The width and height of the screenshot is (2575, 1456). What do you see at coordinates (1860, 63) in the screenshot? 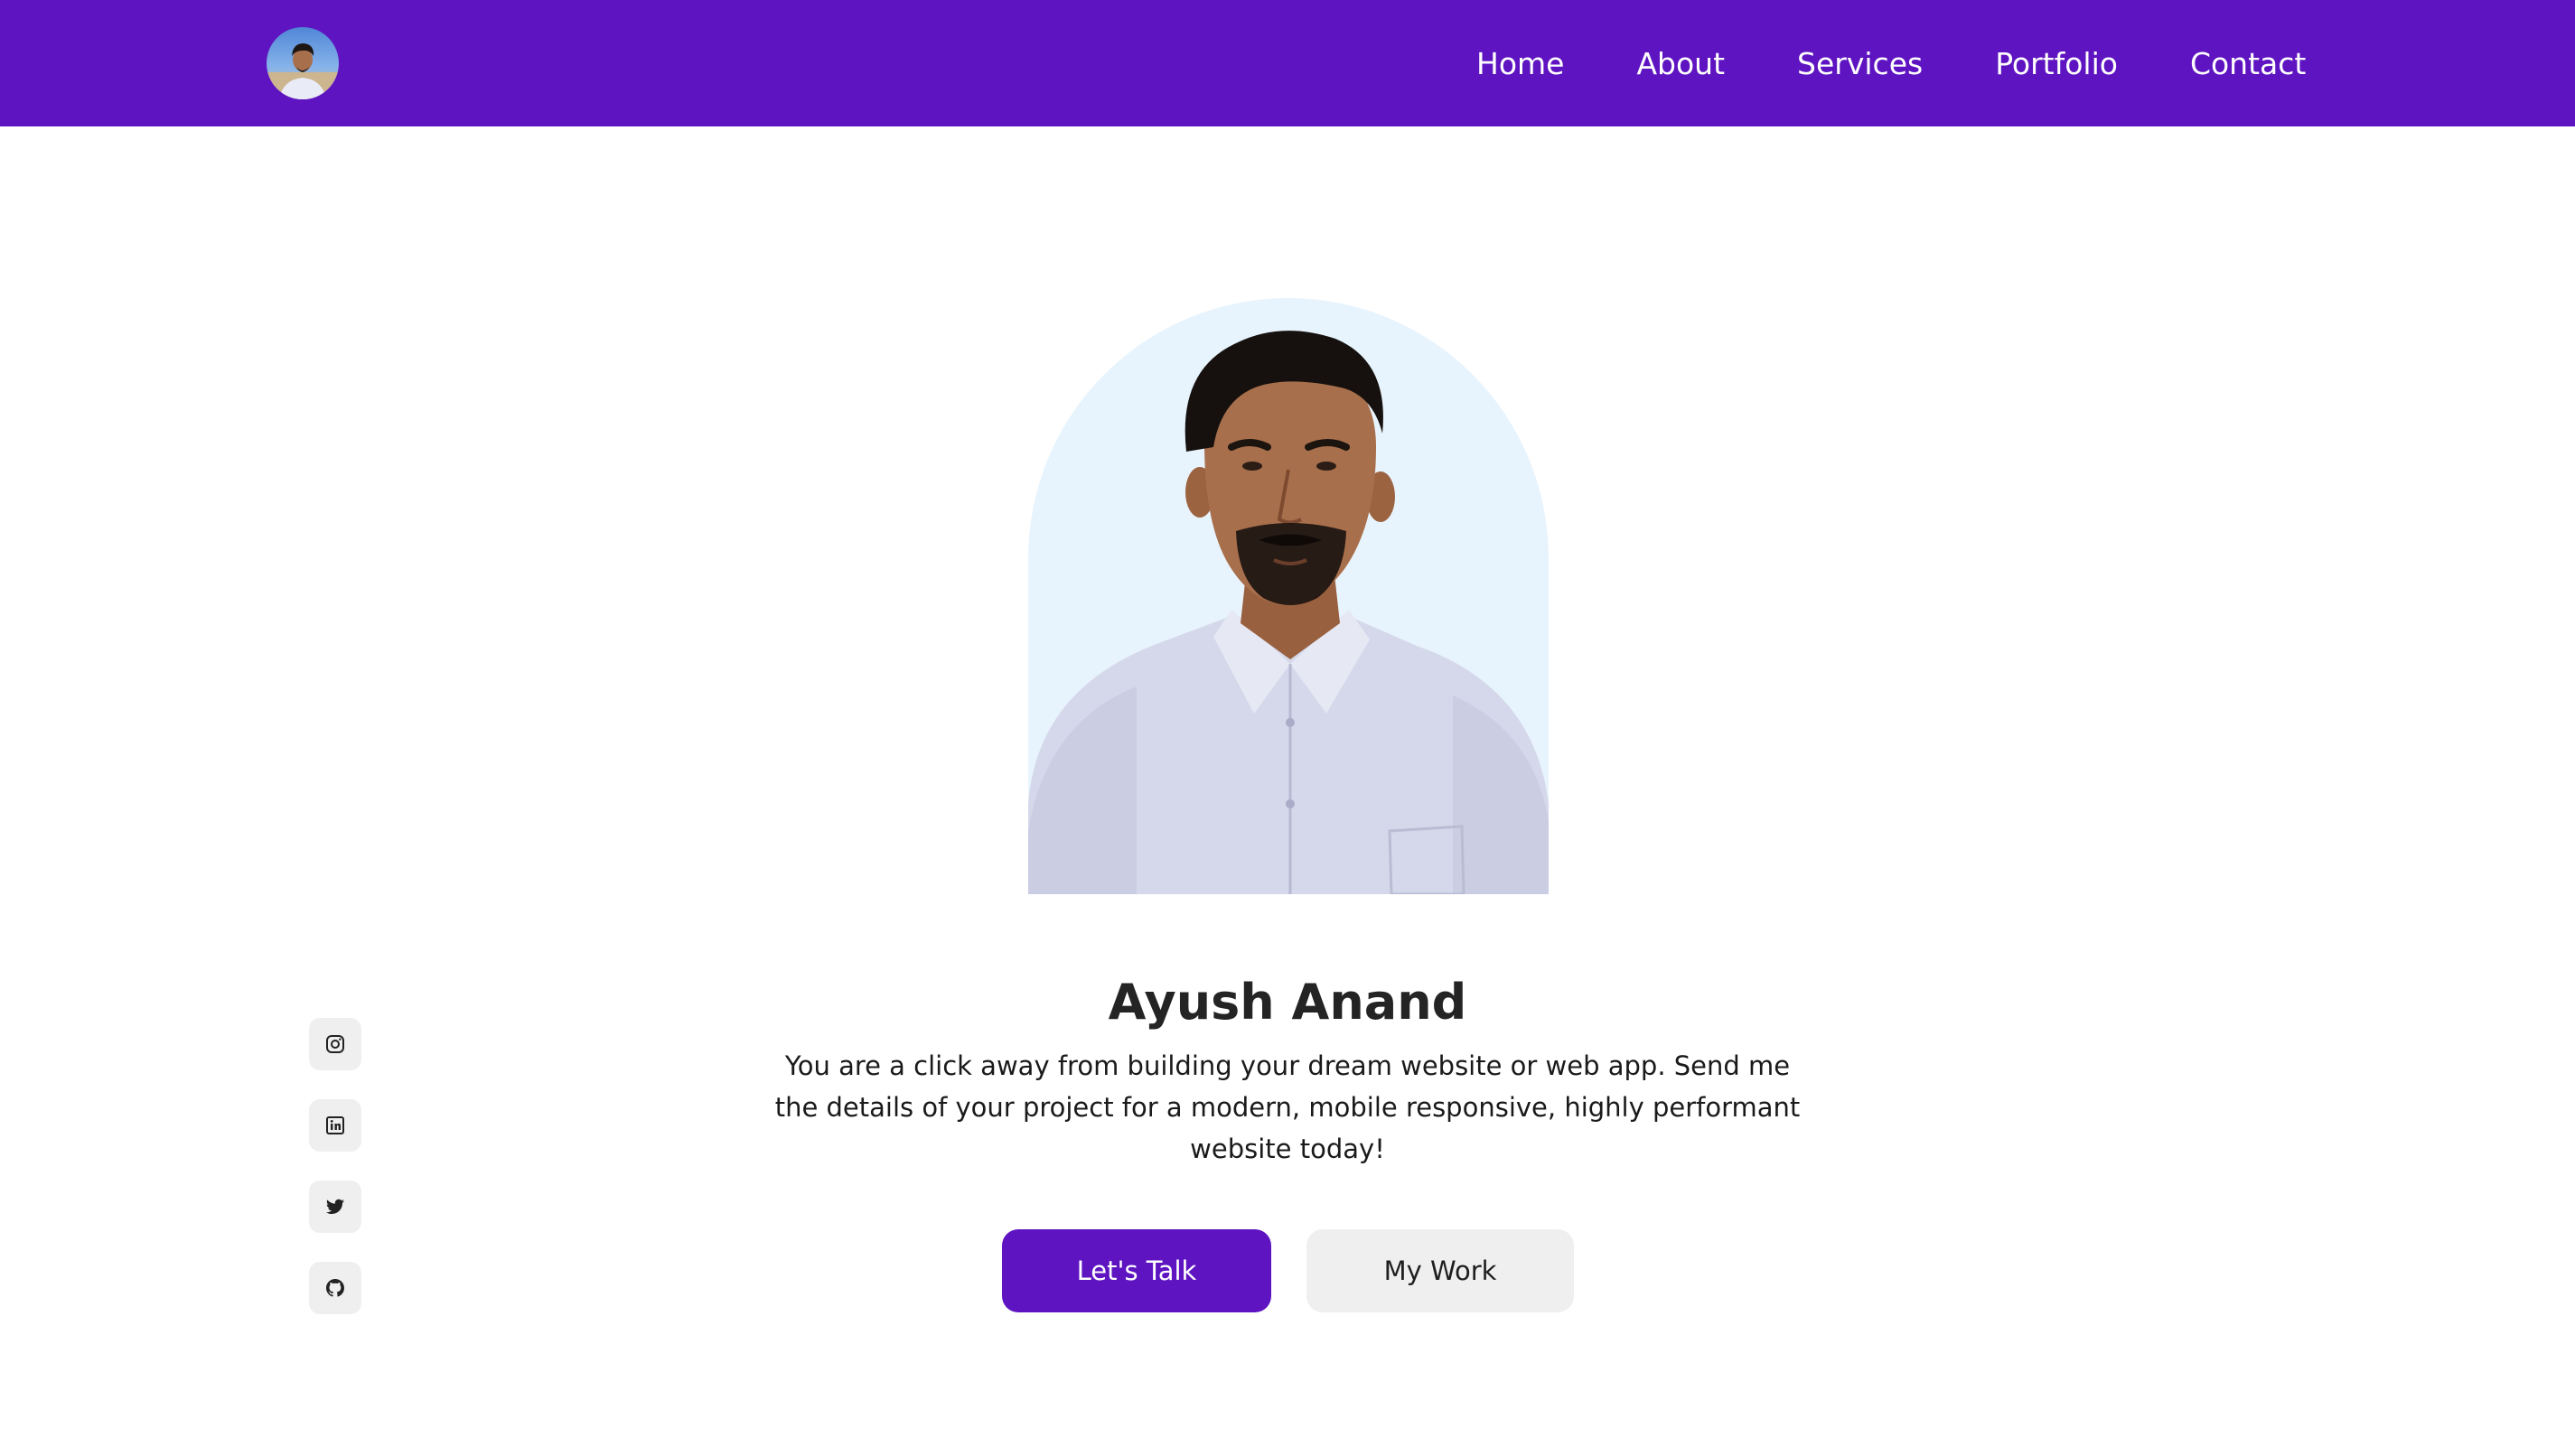
I see `nav-services: Services` at bounding box center [1860, 63].